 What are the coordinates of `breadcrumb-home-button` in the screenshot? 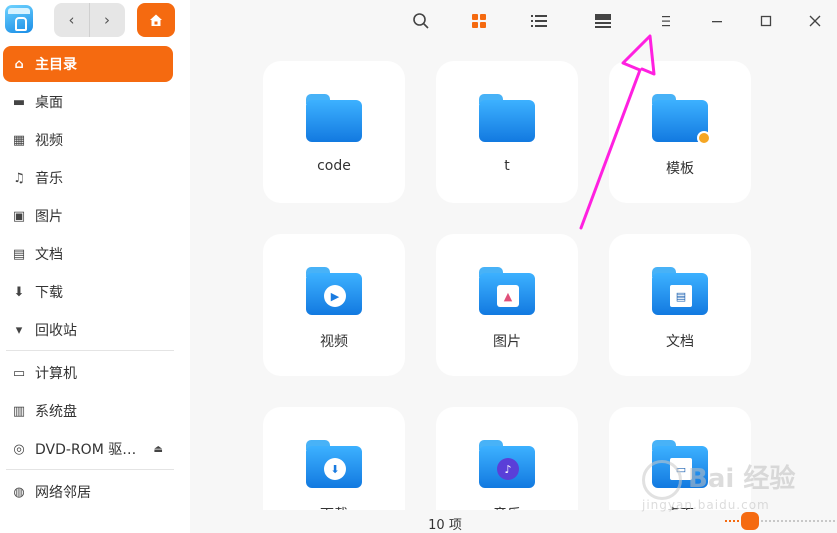 It's located at (156, 20).